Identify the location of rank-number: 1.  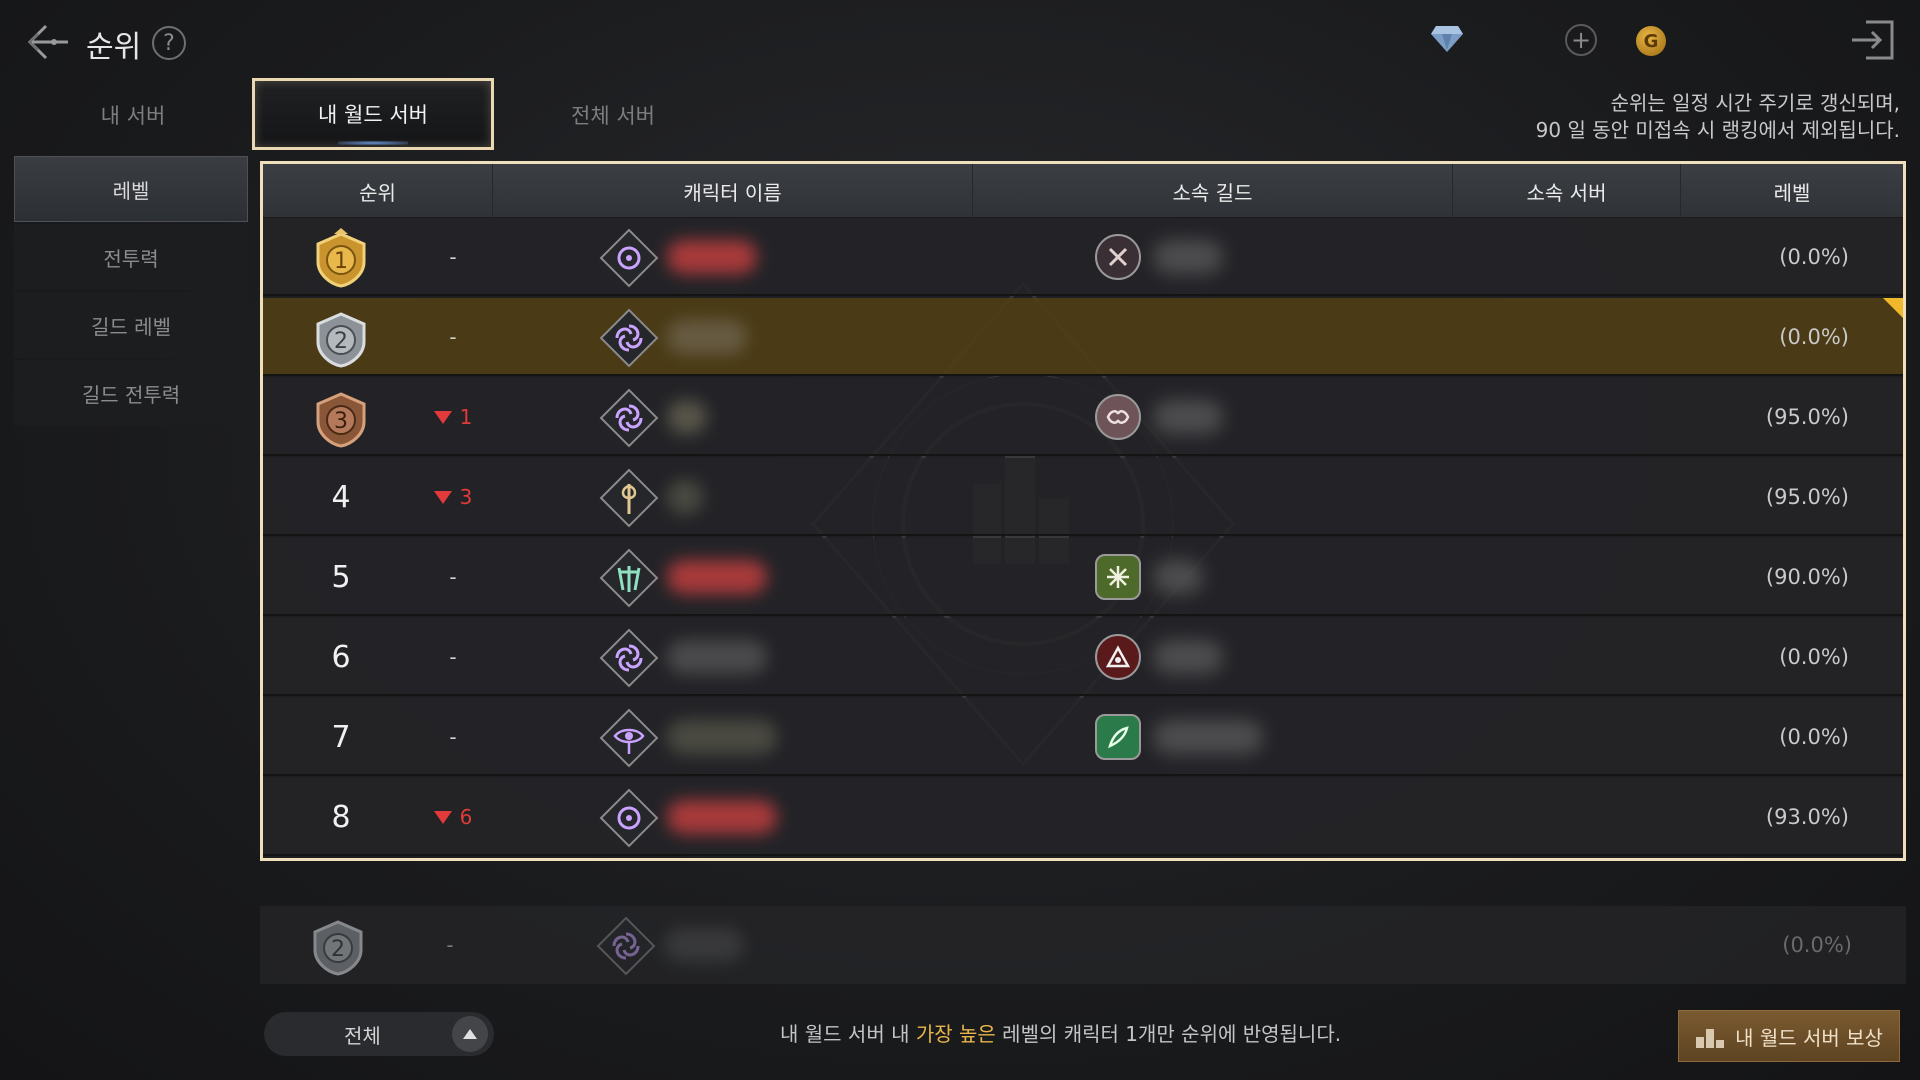
(341, 261).